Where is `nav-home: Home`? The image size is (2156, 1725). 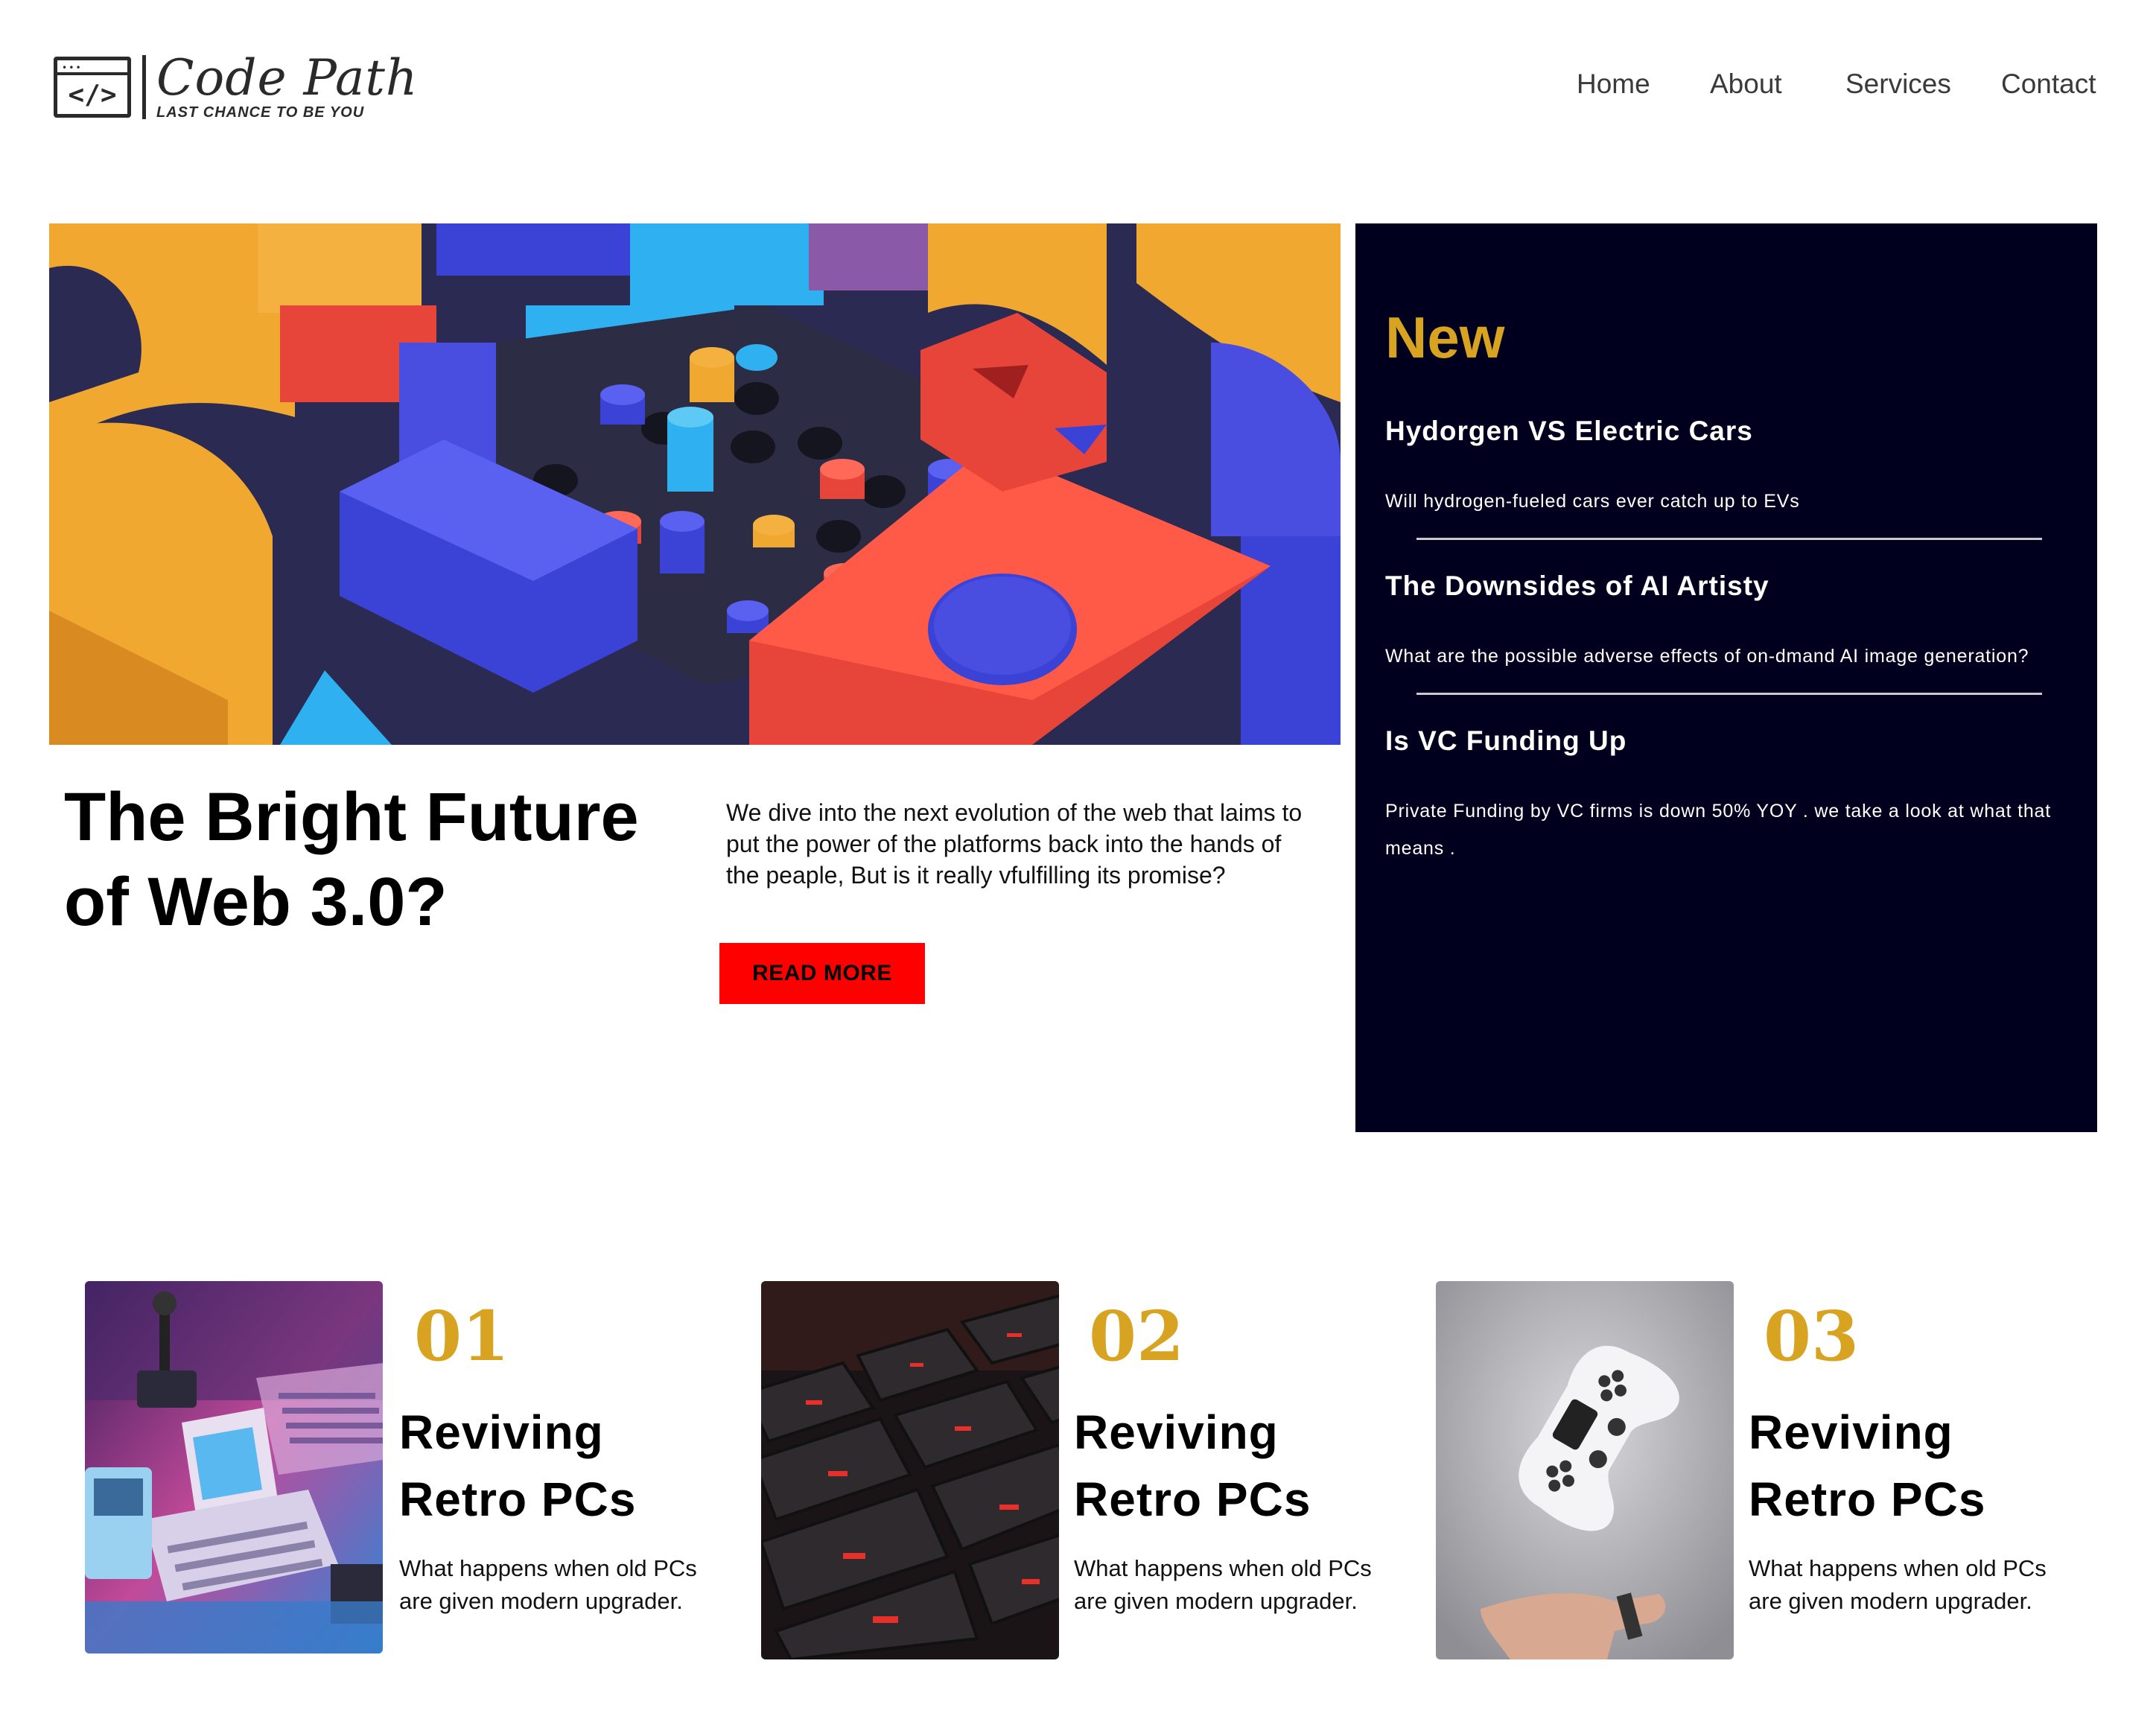
nav-home: Home is located at coordinates (1613, 84).